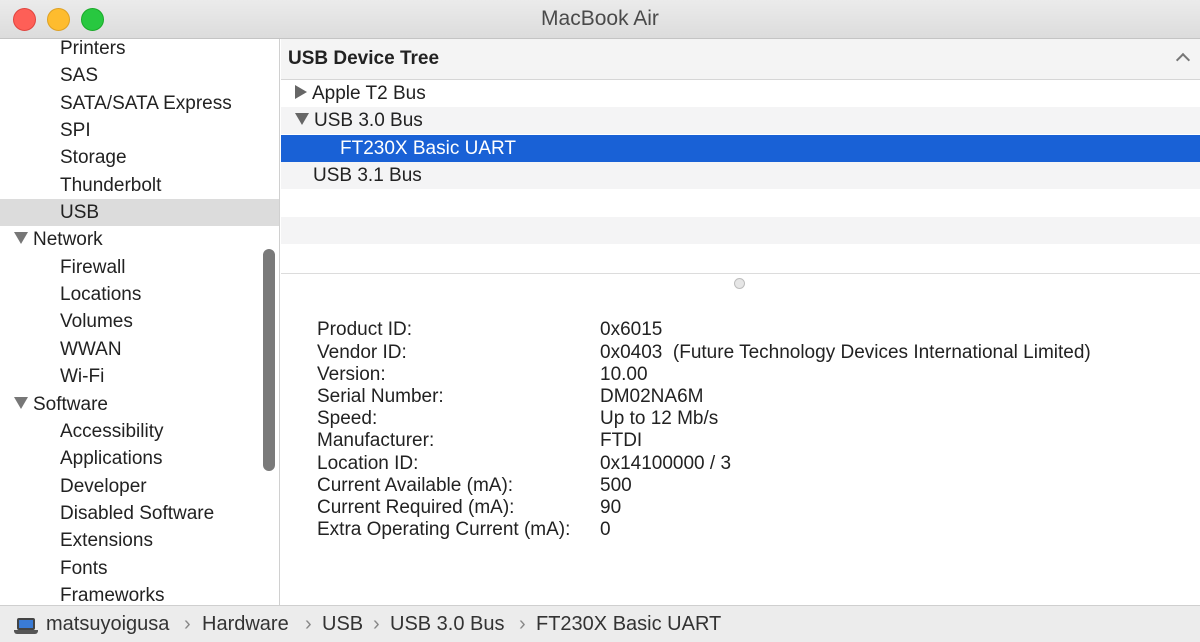 The height and width of the screenshot is (642, 1200). I want to click on detail-row-product-id: Product ID: 0x6015, so click(752, 330).